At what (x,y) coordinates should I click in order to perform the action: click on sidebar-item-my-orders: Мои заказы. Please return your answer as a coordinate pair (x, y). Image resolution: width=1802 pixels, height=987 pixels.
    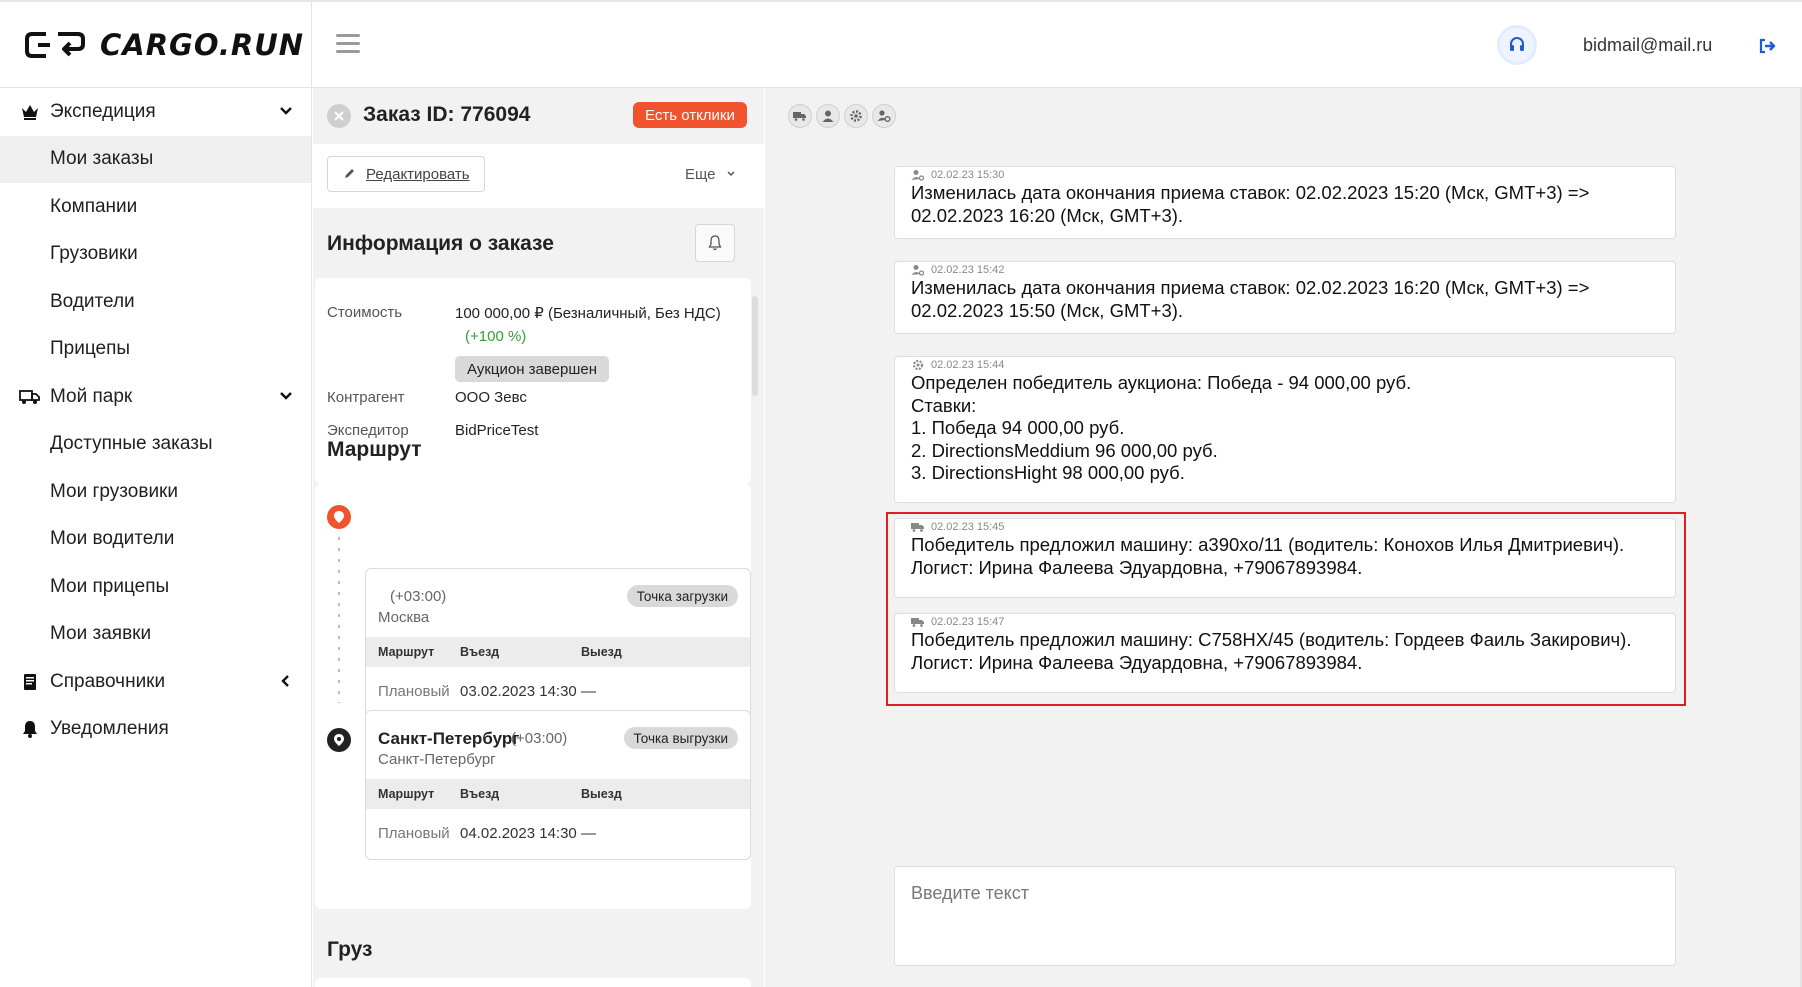
    Looking at the image, I should click on (155, 159).